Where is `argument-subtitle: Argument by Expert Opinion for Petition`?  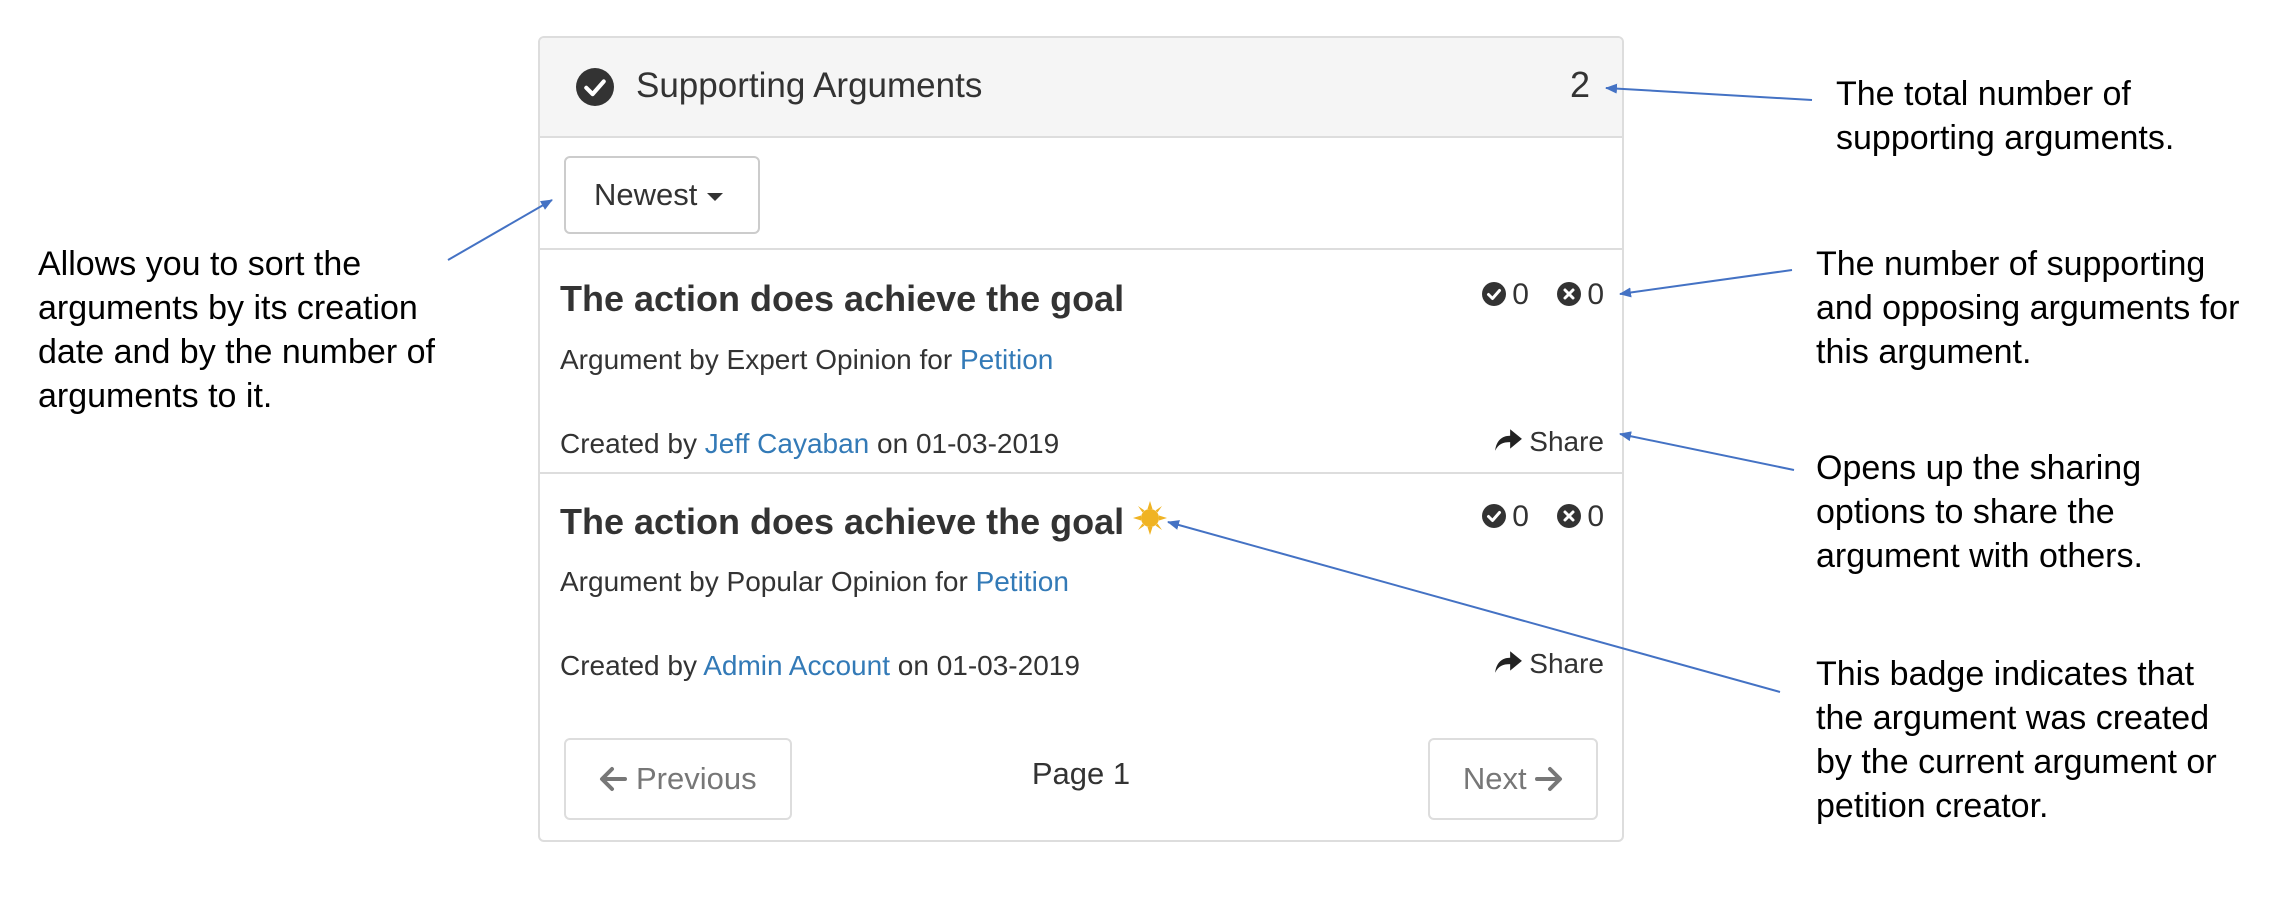 argument-subtitle: Argument by Expert Opinion for Petition is located at coordinates (807, 359).